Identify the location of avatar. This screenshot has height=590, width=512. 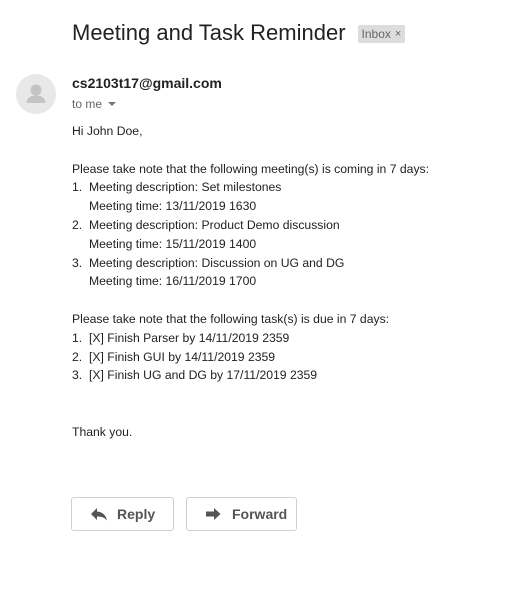
(36, 94).